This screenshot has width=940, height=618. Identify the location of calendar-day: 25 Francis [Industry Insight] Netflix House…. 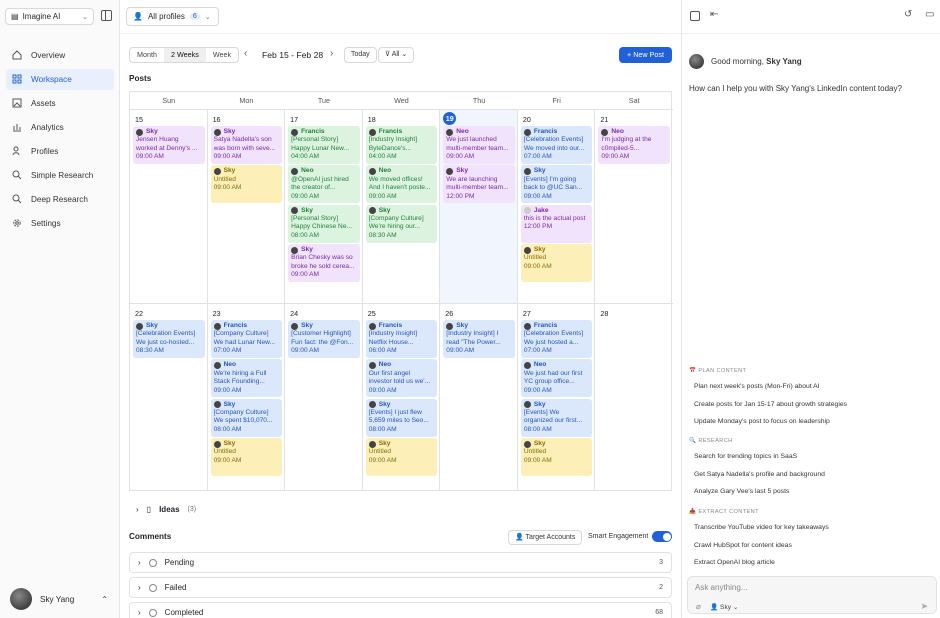
(402, 397).